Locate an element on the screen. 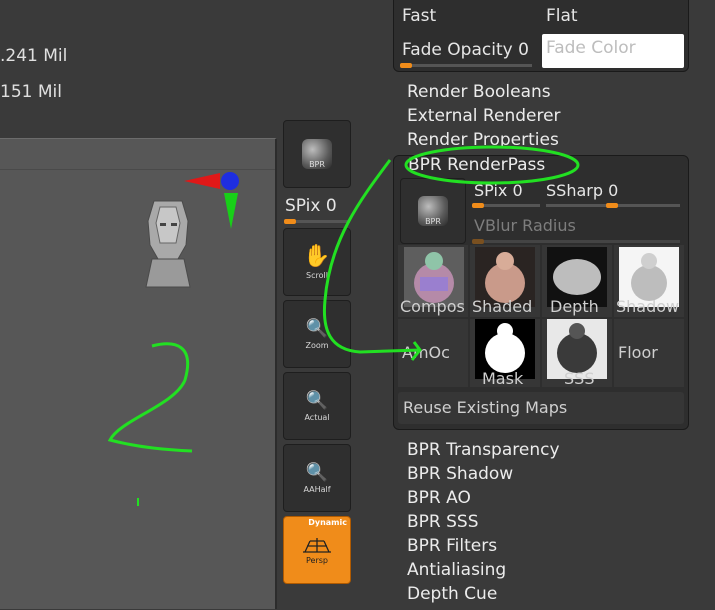 This screenshot has height=610, width=715. renderpass-spix-track is located at coordinates (512, 205).